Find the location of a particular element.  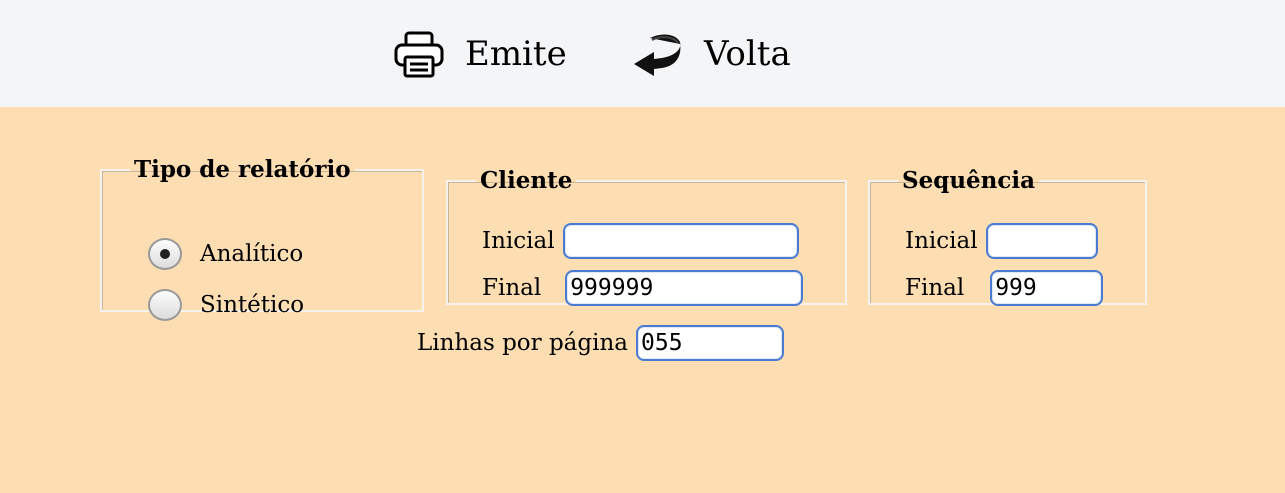

cliente-inicial-row: Inicial is located at coordinates (640, 241).